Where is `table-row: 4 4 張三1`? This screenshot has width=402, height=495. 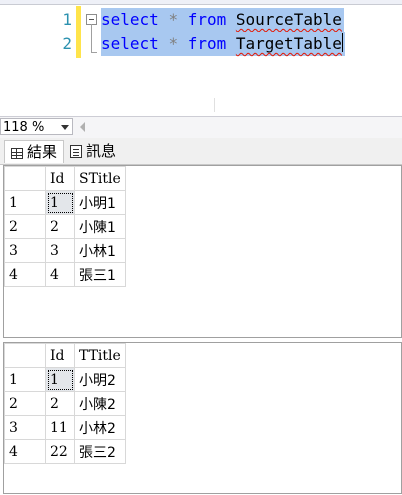 table-row: 4 4 張三1 is located at coordinates (65, 274).